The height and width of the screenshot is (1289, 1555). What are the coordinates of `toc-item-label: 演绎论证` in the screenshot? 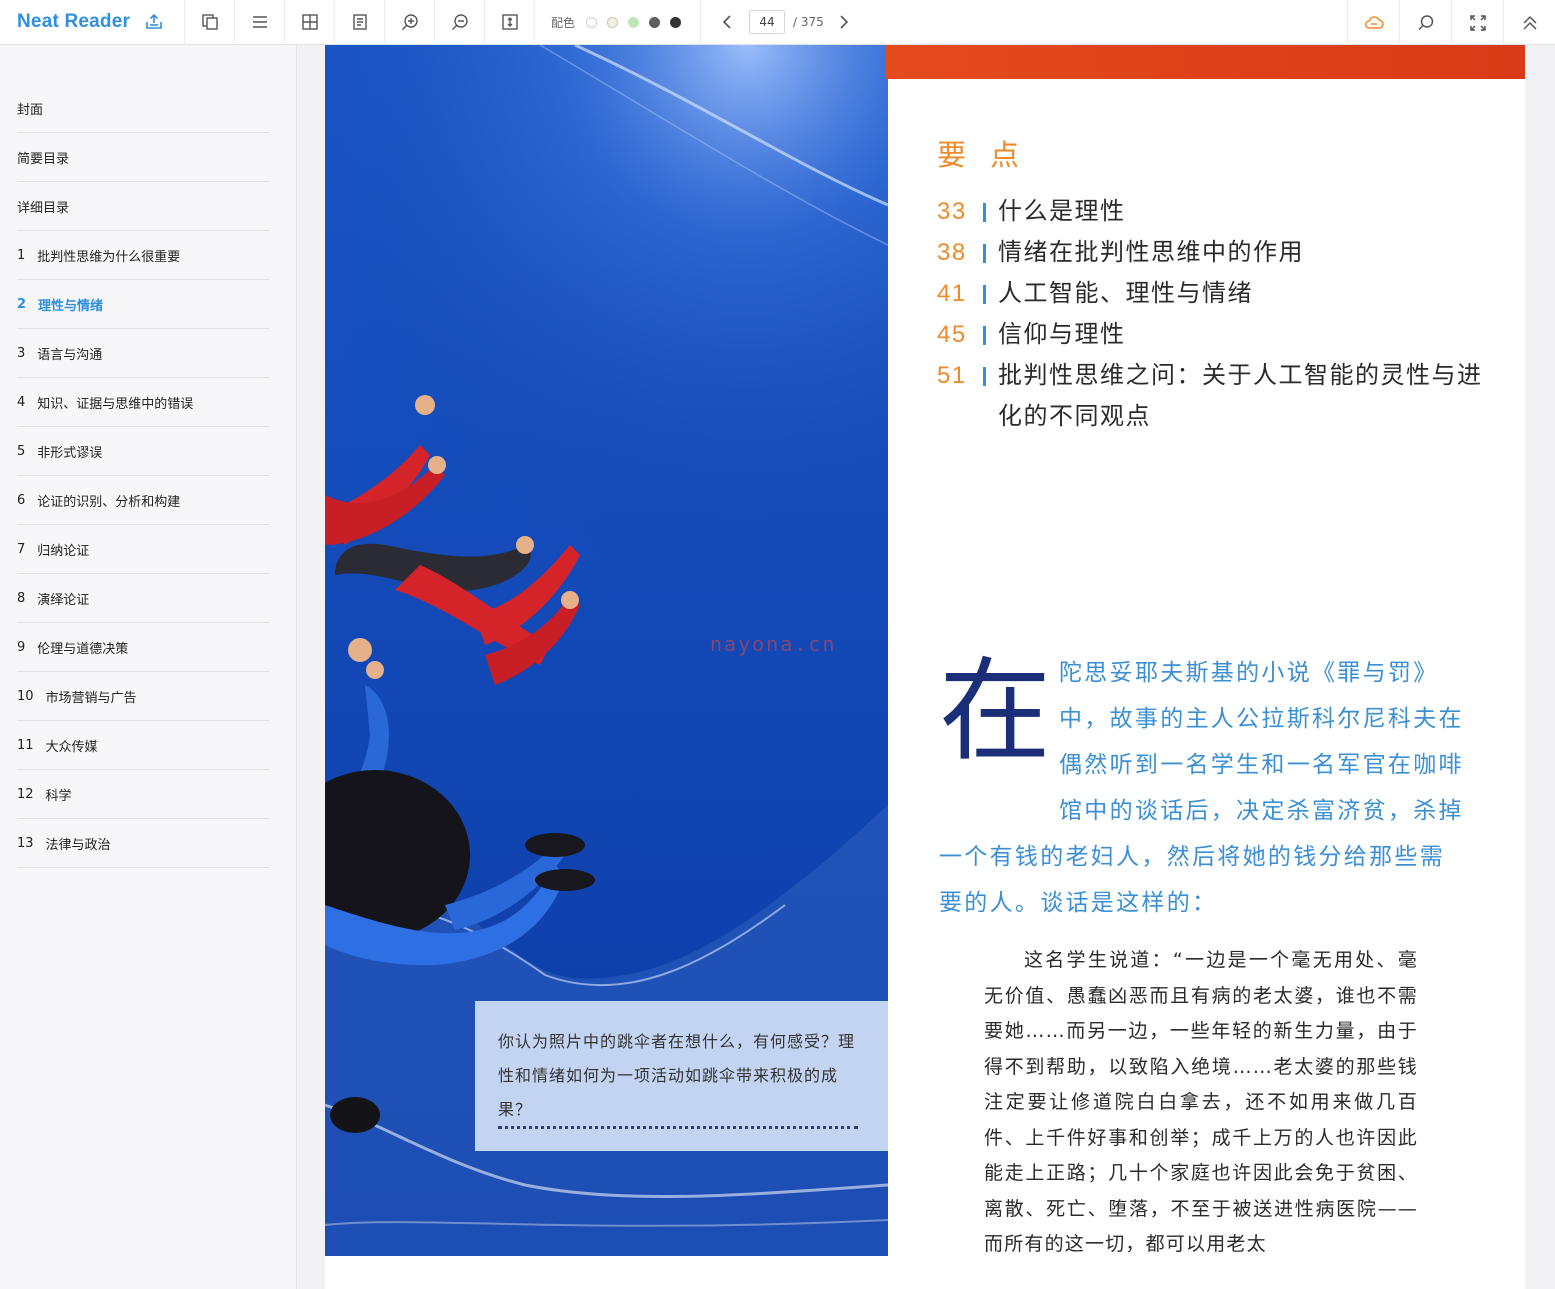 It's located at (63, 600).